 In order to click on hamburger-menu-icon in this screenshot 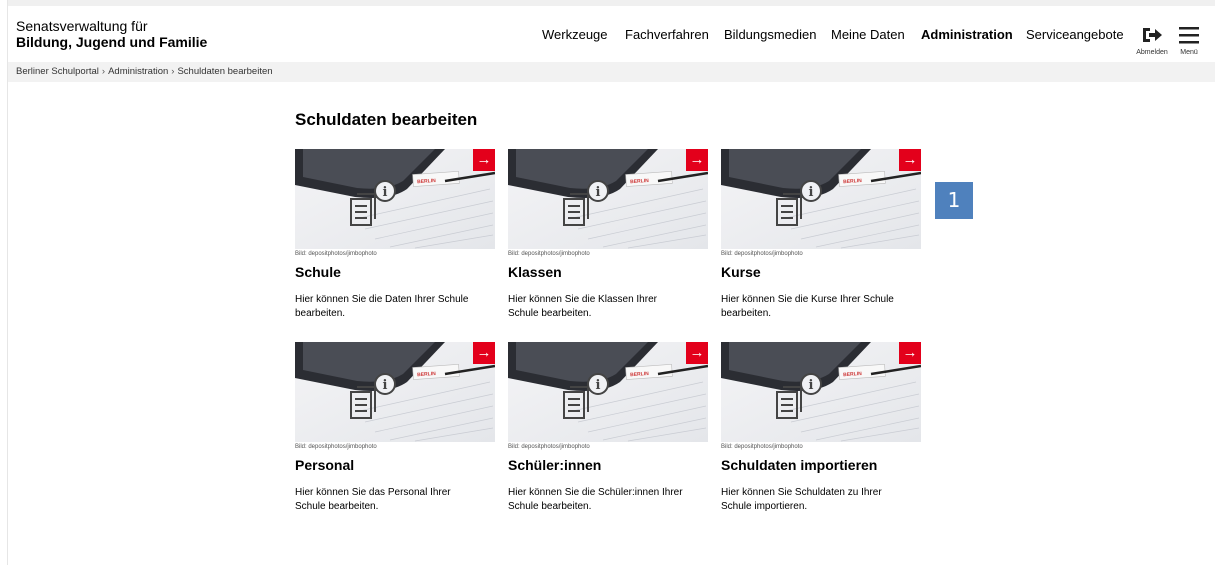, I will do `click(1189, 35)`.